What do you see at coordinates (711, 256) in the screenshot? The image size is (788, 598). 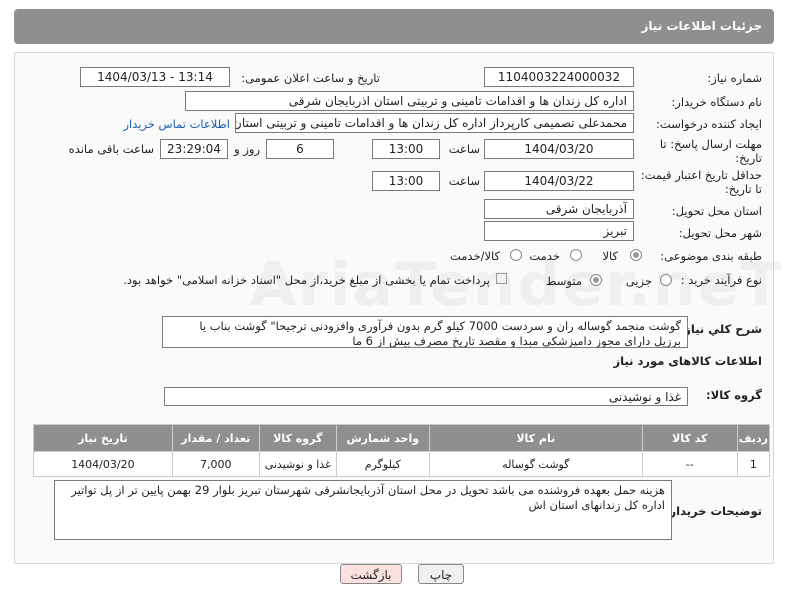 I see `category-label: طبقه بندی موضوعی:` at bounding box center [711, 256].